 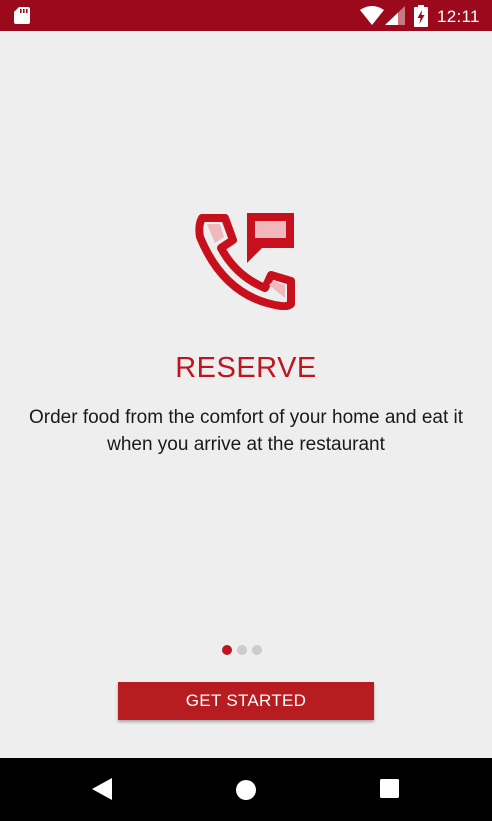 I want to click on home-icon, so click(x=246, y=790).